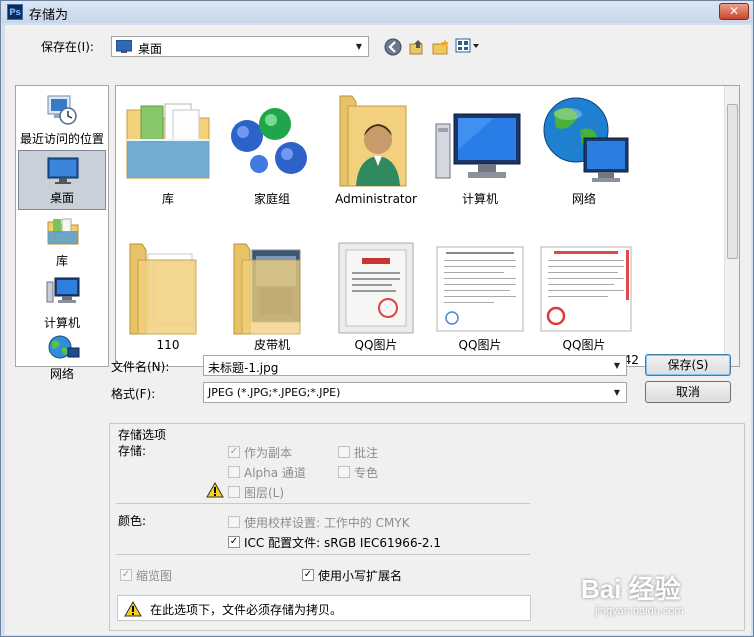  I want to click on view-menu-icon, so click(467, 45).